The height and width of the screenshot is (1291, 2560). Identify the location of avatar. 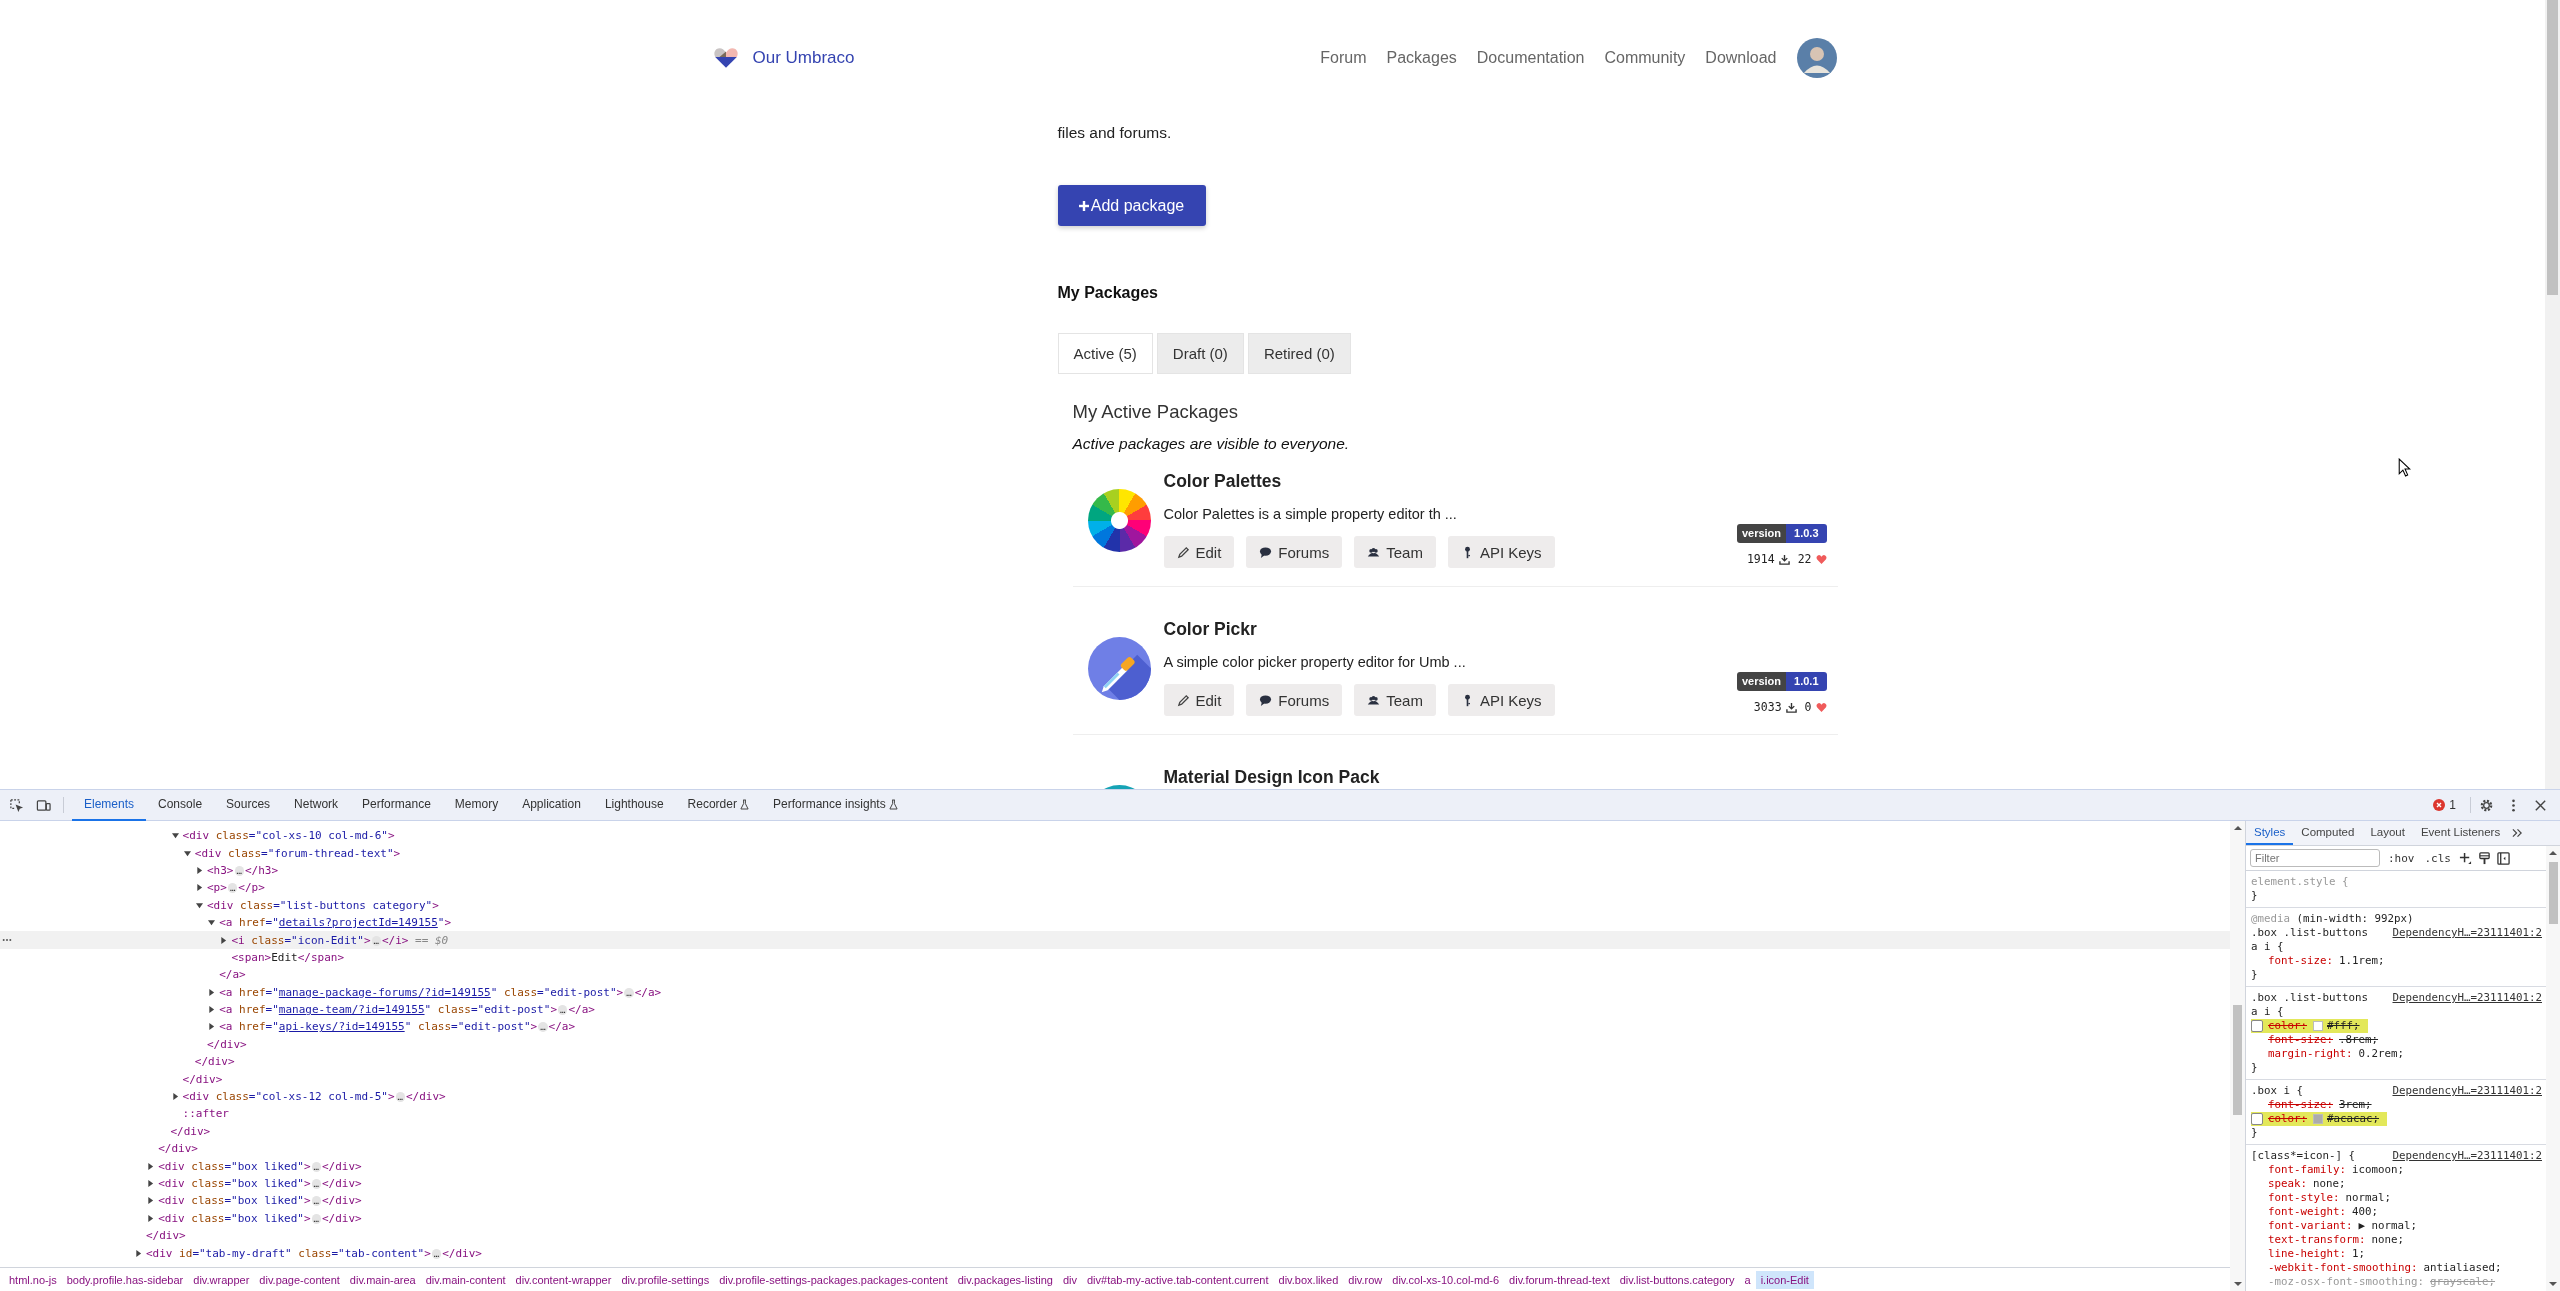
(1816, 58).